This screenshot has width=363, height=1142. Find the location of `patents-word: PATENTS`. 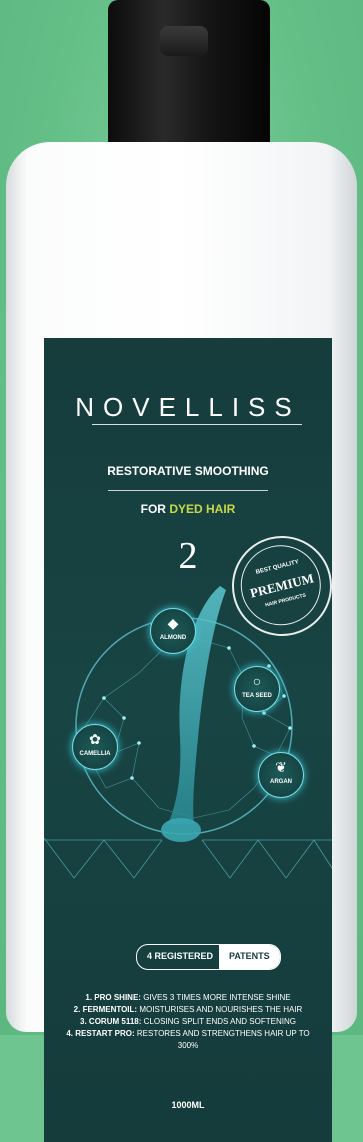

patents-word: PATENTS is located at coordinates (249, 957).